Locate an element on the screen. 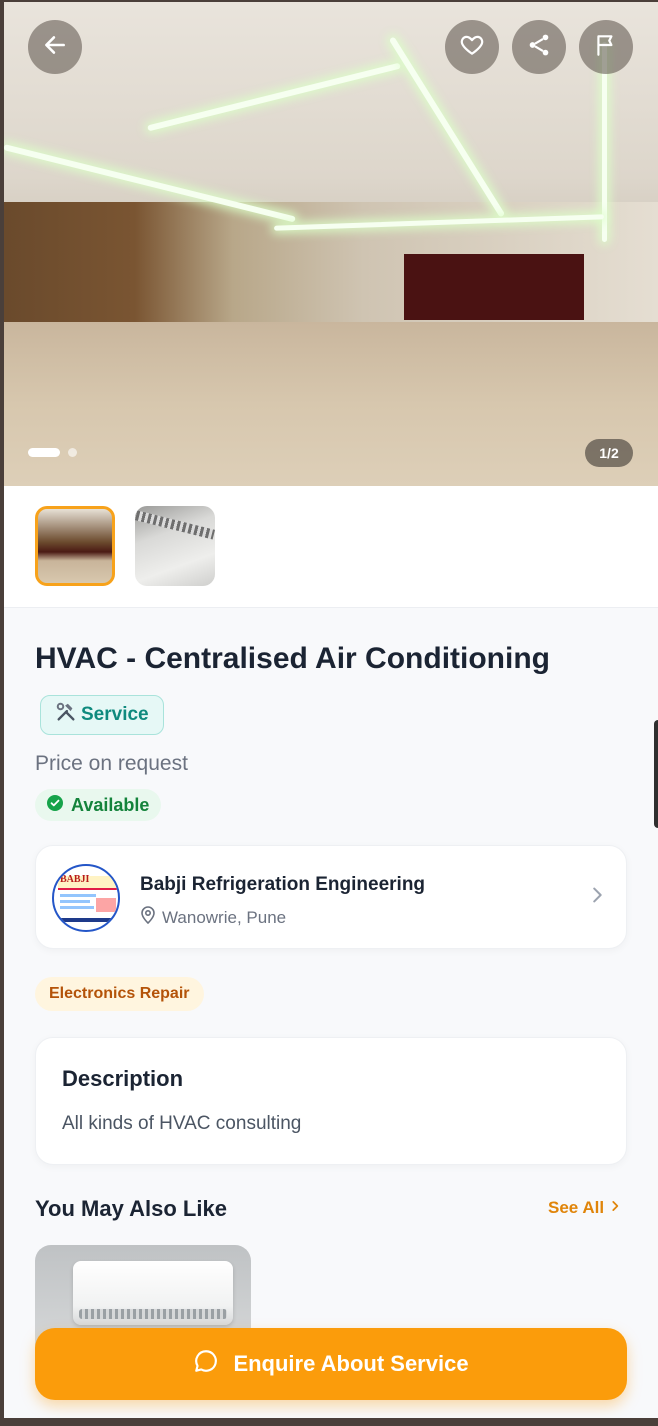 This screenshot has height=1426, width=658. image-counter: 1/2 is located at coordinates (609, 453).